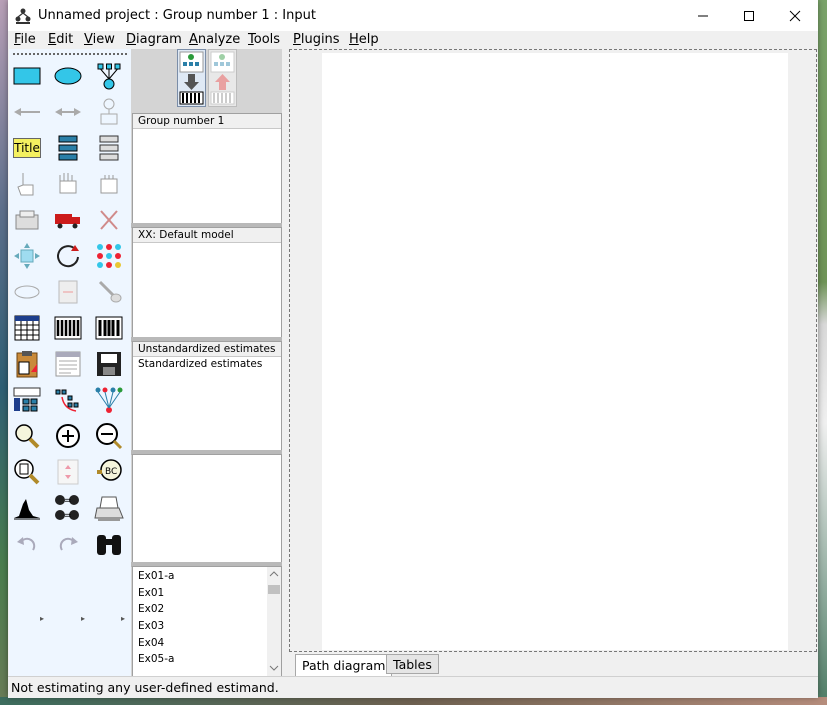  I want to click on magnifier-abc-icon: BC, so click(109, 470).